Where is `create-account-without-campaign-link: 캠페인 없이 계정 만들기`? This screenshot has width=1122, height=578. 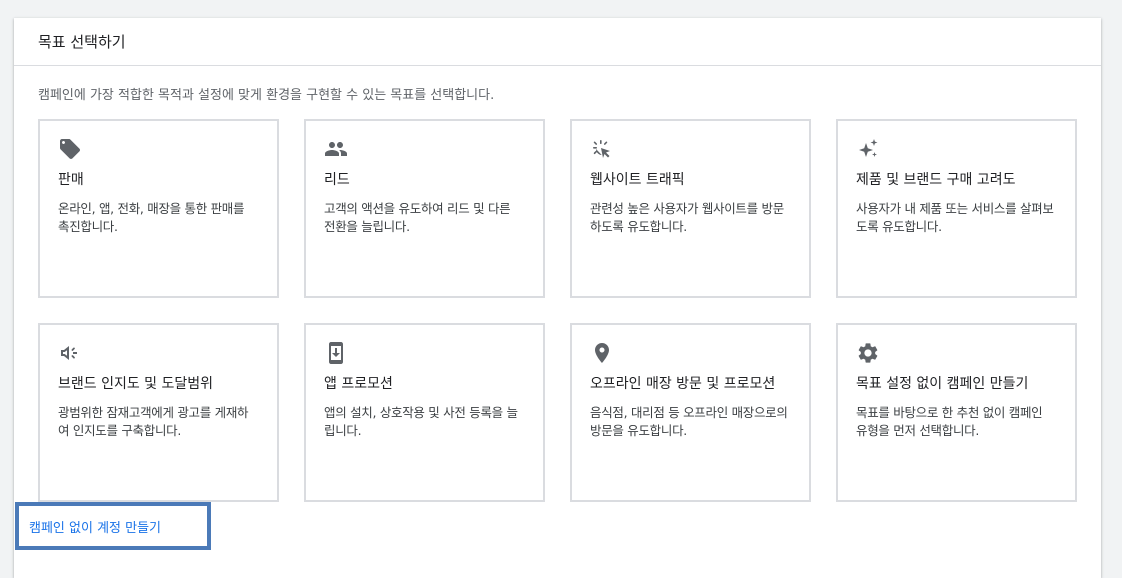 create-account-without-campaign-link: 캠페인 없이 계정 만들기 is located at coordinates (113, 526).